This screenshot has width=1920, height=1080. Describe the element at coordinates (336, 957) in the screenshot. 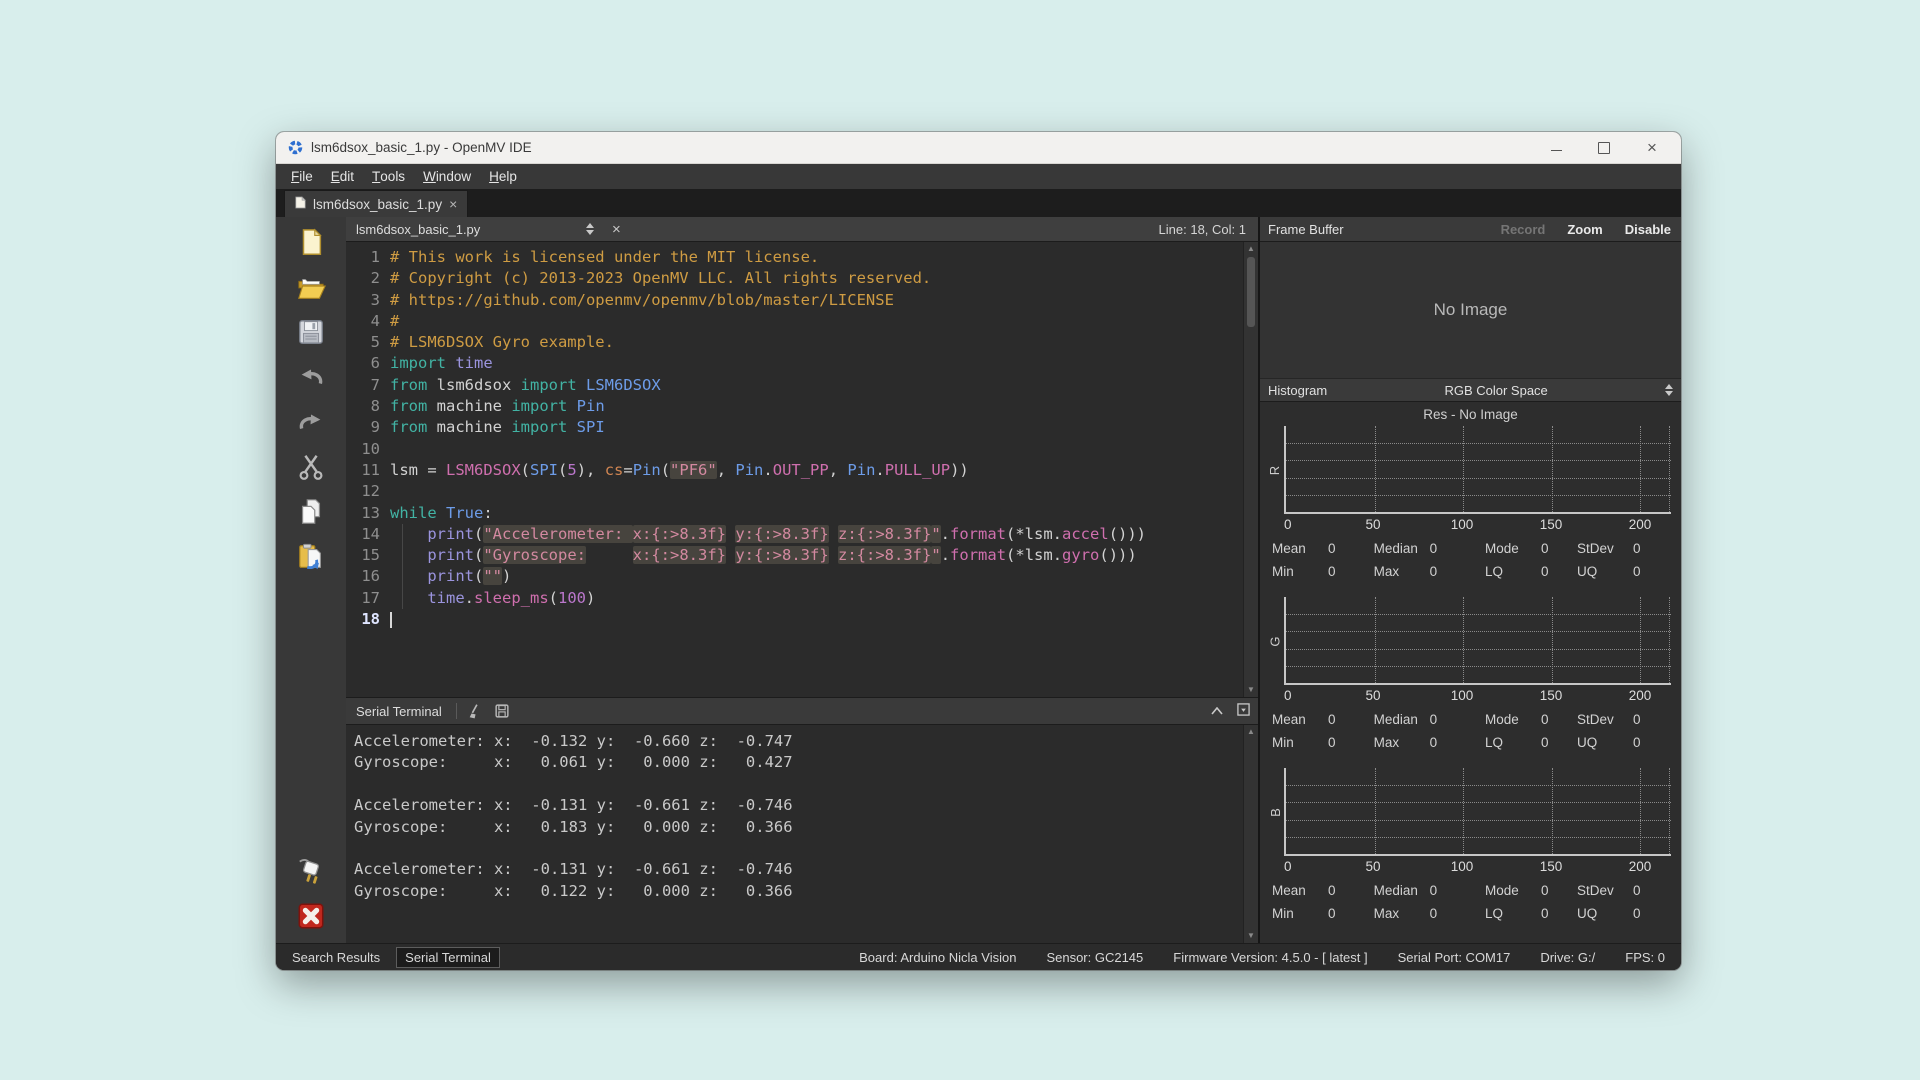

I see `status-tab-search-results: Search Results` at that location.